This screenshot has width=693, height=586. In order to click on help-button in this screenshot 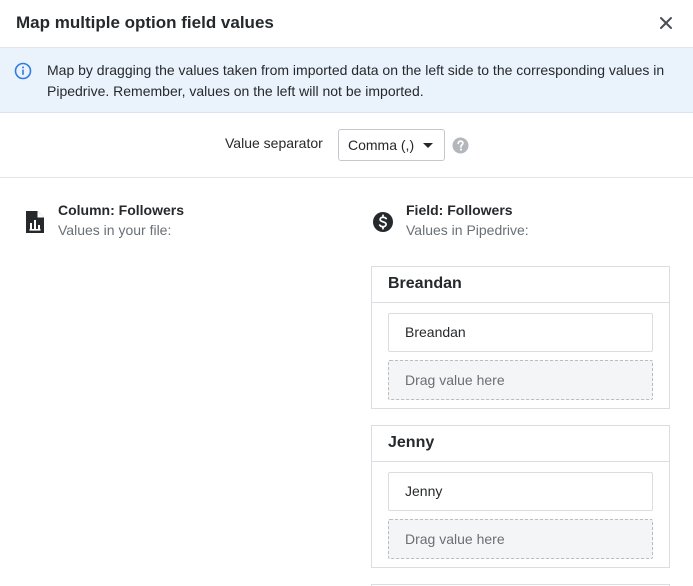, I will do `click(460, 145)`.